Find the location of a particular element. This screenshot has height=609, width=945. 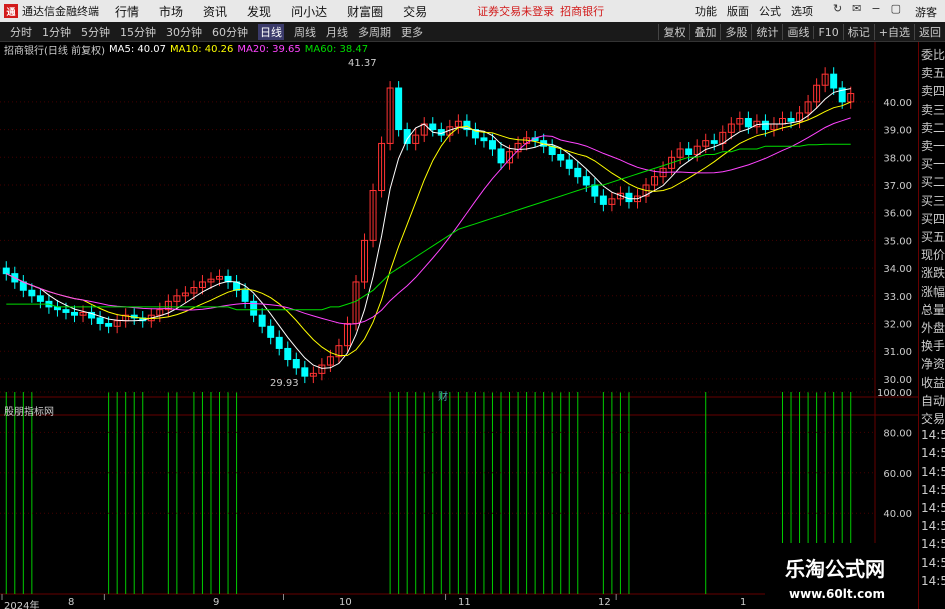

price-tick-label: 30.00 is located at coordinates (897, 380).